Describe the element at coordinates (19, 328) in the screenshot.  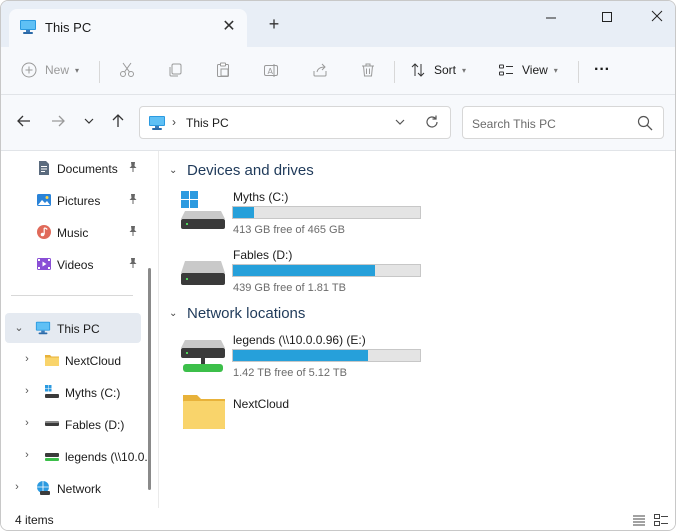
I see `chevron-down-icon: ⌄` at that location.